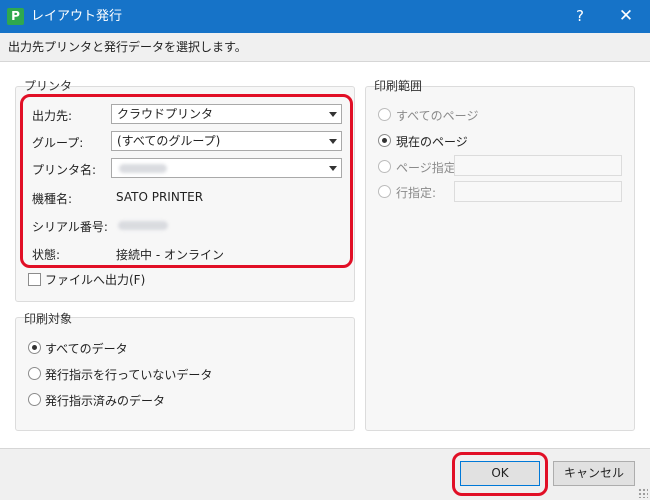  Describe the element at coordinates (416, 192) in the screenshot. I see `range-line-spec-label: 行指定:` at that location.